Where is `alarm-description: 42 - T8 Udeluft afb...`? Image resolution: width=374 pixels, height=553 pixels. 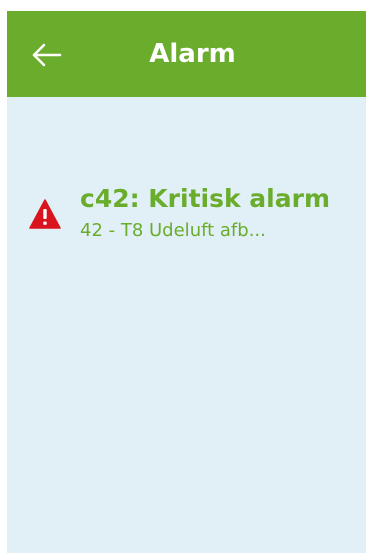 alarm-description: 42 - T8 Udeluft afb... is located at coordinates (173, 230).